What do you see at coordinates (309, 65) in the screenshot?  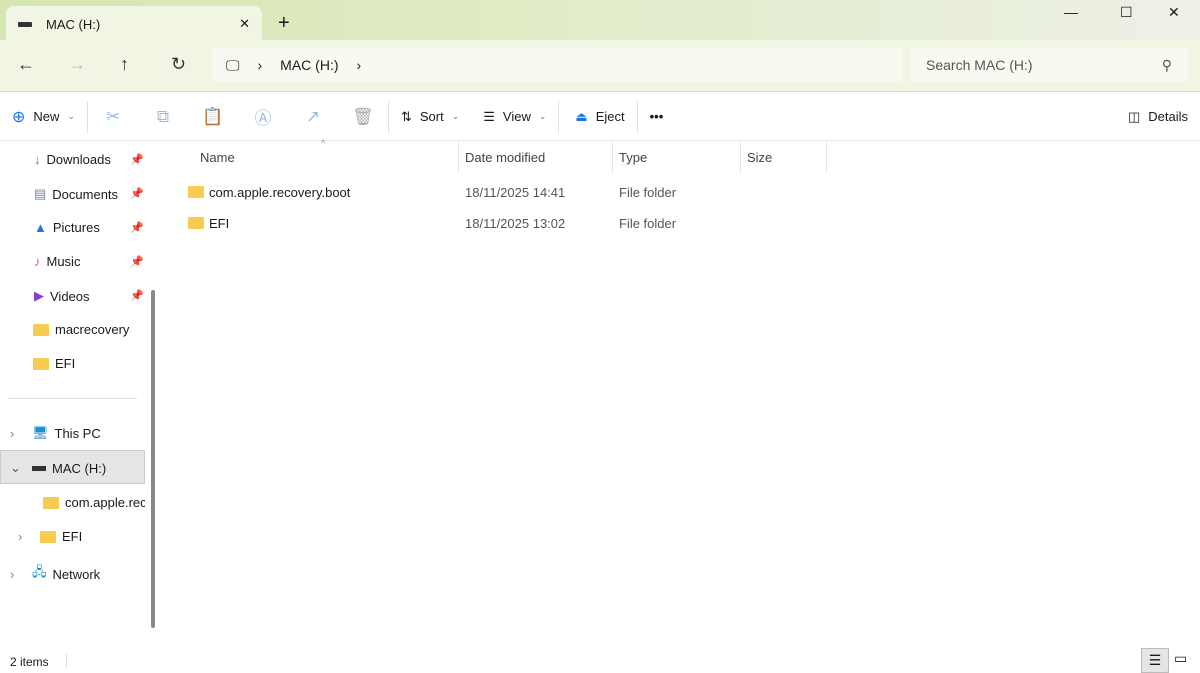 I see `breadcrumb-mac-h: MAC (H:)` at bounding box center [309, 65].